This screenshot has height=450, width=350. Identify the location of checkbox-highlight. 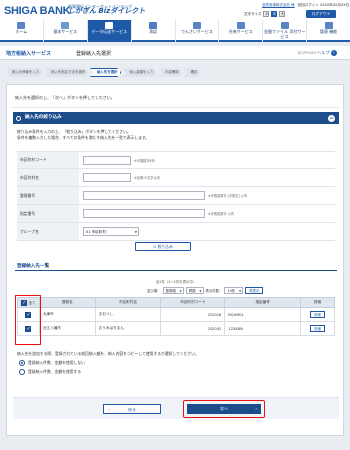
(28, 320).